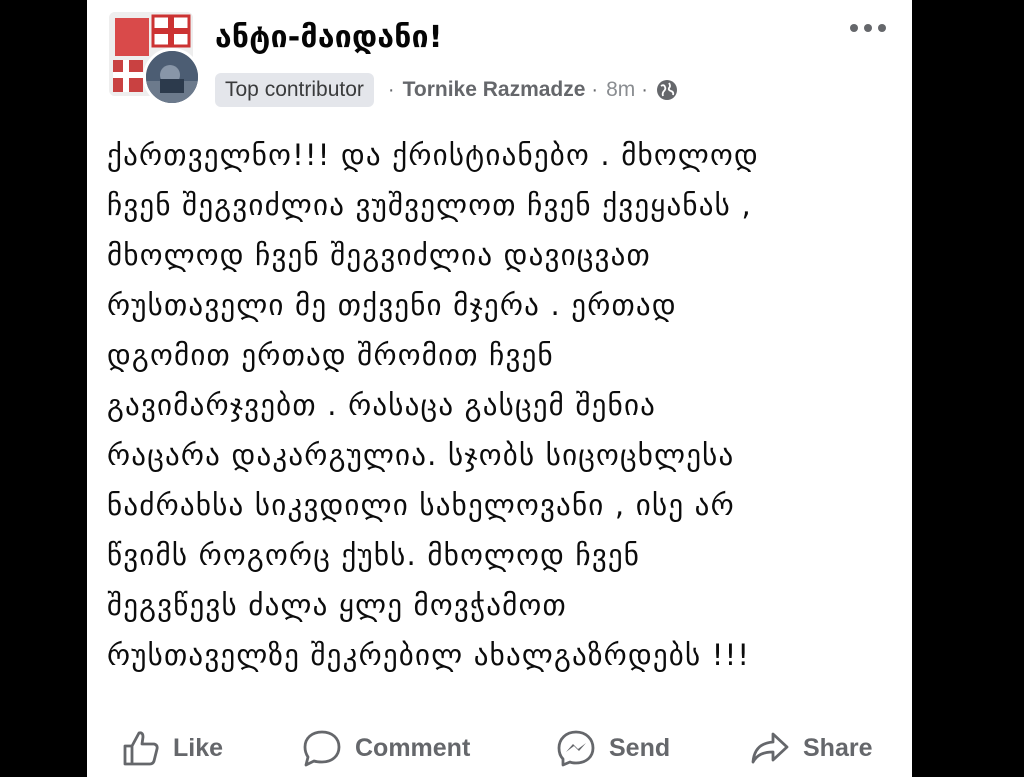 This screenshot has height=777, width=1024. What do you see at coordinates (421, 505) in the screenshot?
I see `post-text-line: ნაძრახსა სიკვდილი სახელოვანი , ისე არ` at bounding box center [421, 505].